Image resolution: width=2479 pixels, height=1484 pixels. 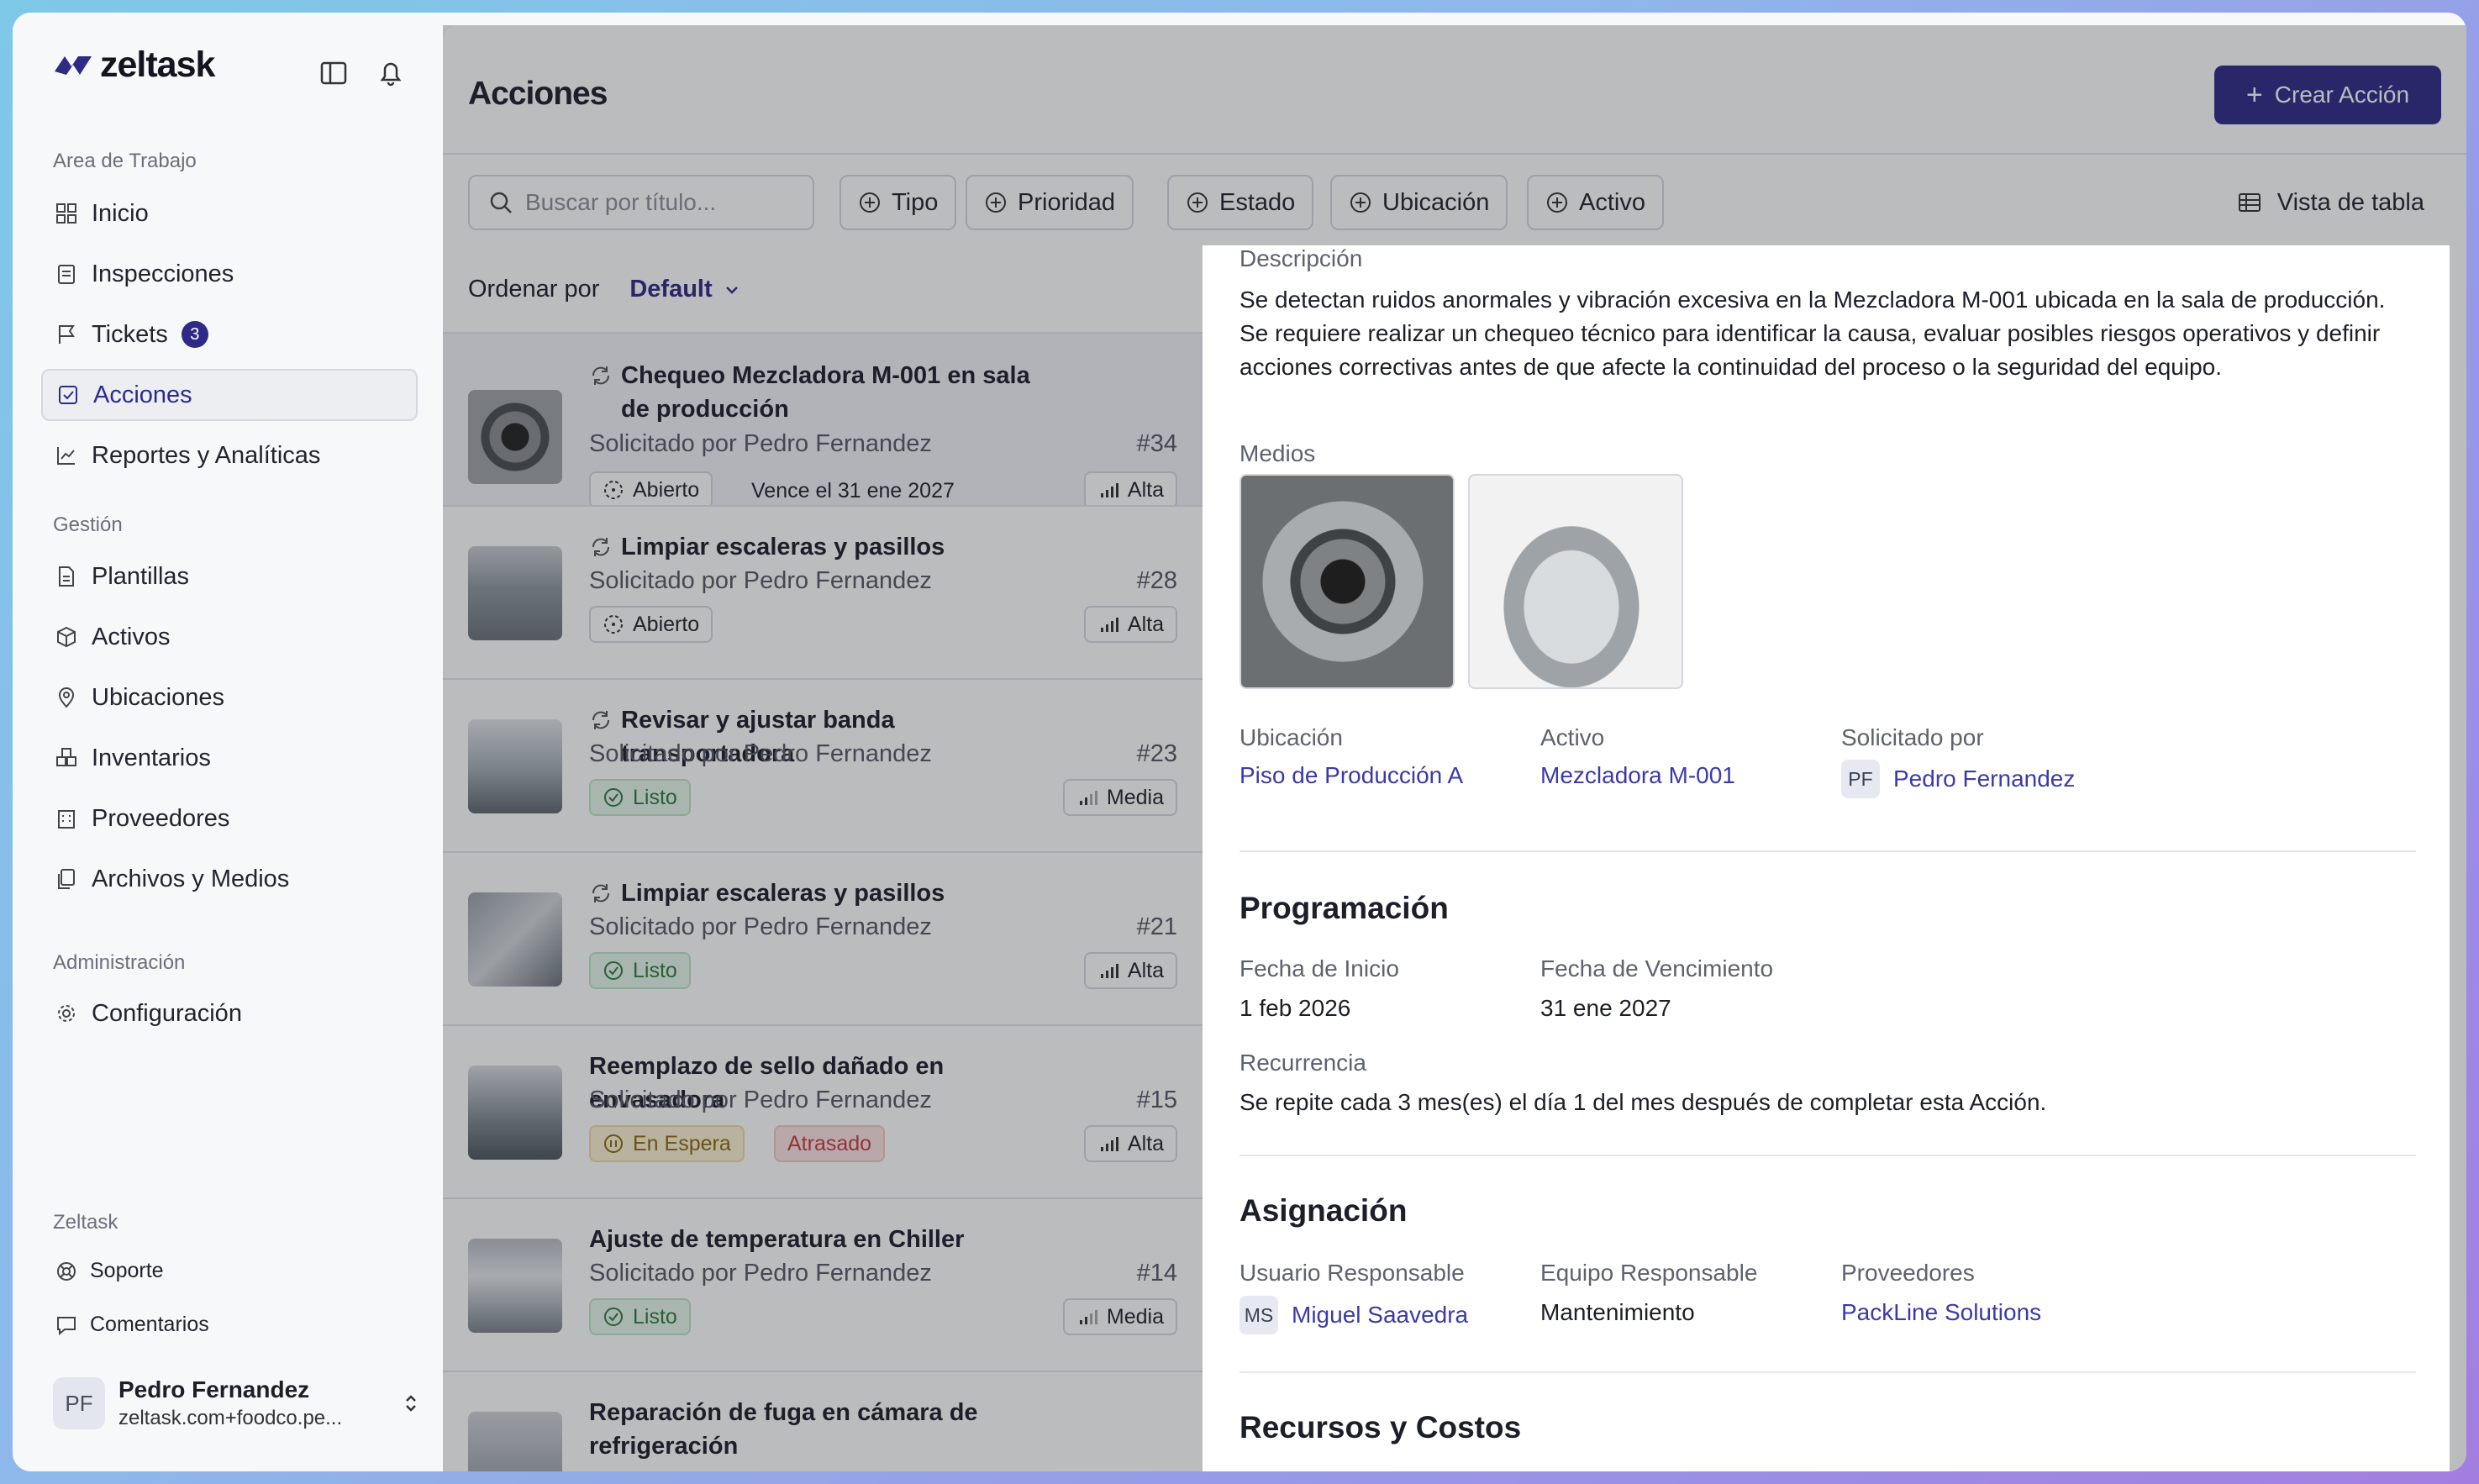 I want to click on sidebar-toggle-icon, so click(x=333, y=73).